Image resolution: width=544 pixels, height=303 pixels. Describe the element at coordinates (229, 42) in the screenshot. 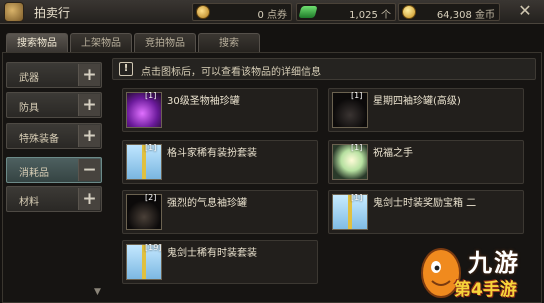

I see `tab-search: 搜索` at that location.